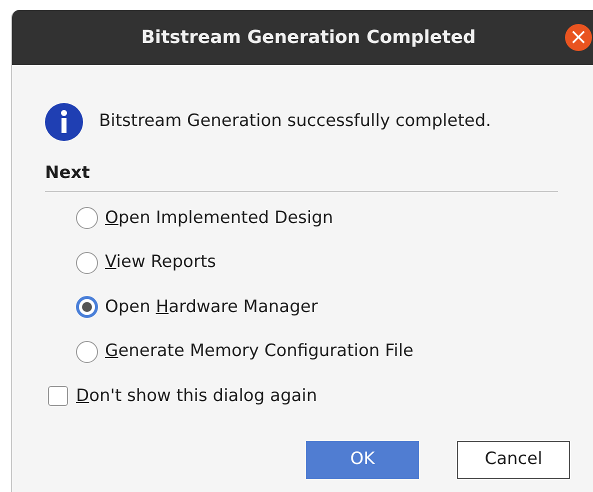 This screenshot has width=593, height=492. Describe the element at coordinates (295, 122) in the screenshot. I see `message-text: Bitstream Generation successfully completed.` at that location.